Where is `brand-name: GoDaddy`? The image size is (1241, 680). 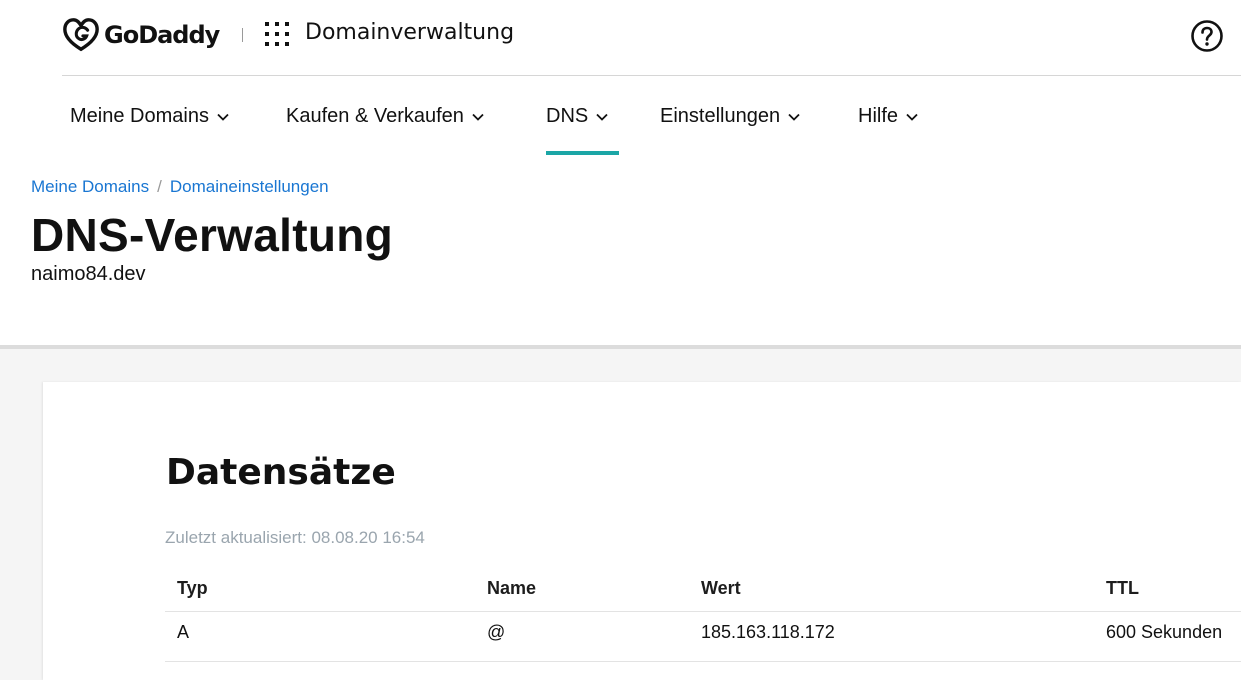 brand-name: GoDaddy is located at coordinates (162, 35).